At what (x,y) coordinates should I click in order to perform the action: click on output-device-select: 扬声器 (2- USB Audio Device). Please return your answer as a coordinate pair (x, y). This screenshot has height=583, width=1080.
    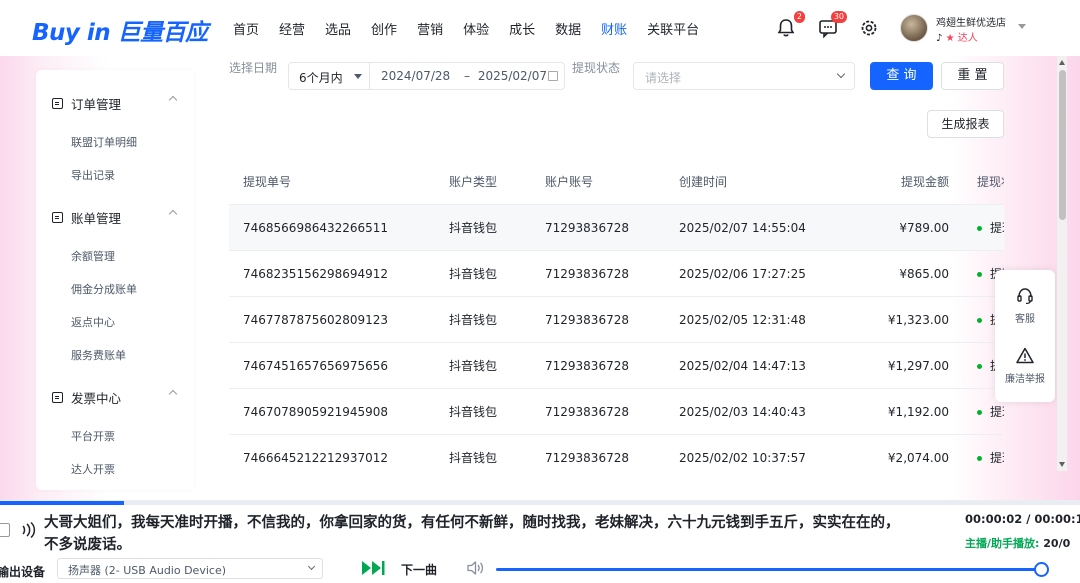
    Looking at the image, I should click on (190, 568).